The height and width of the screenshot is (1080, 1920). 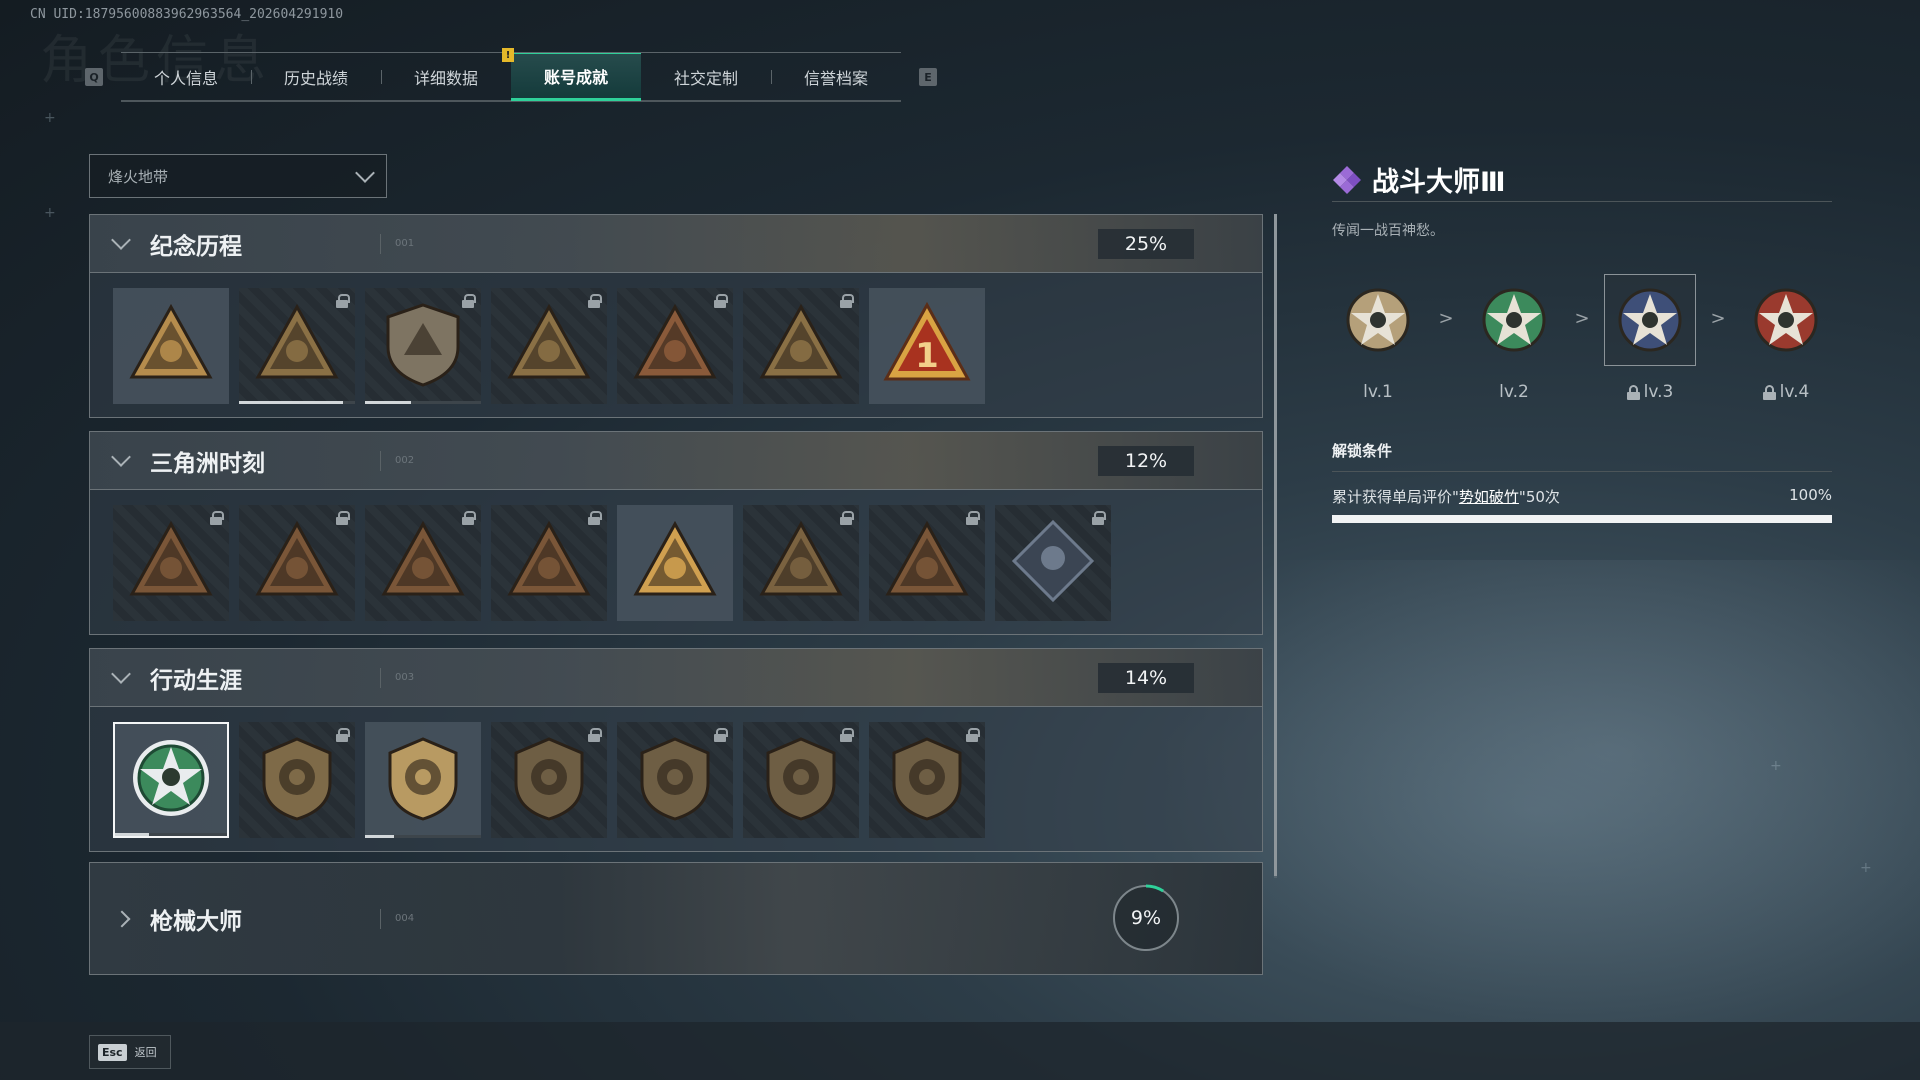 I want to click on tab-0: 个人信息, so click(x=186, y=77).